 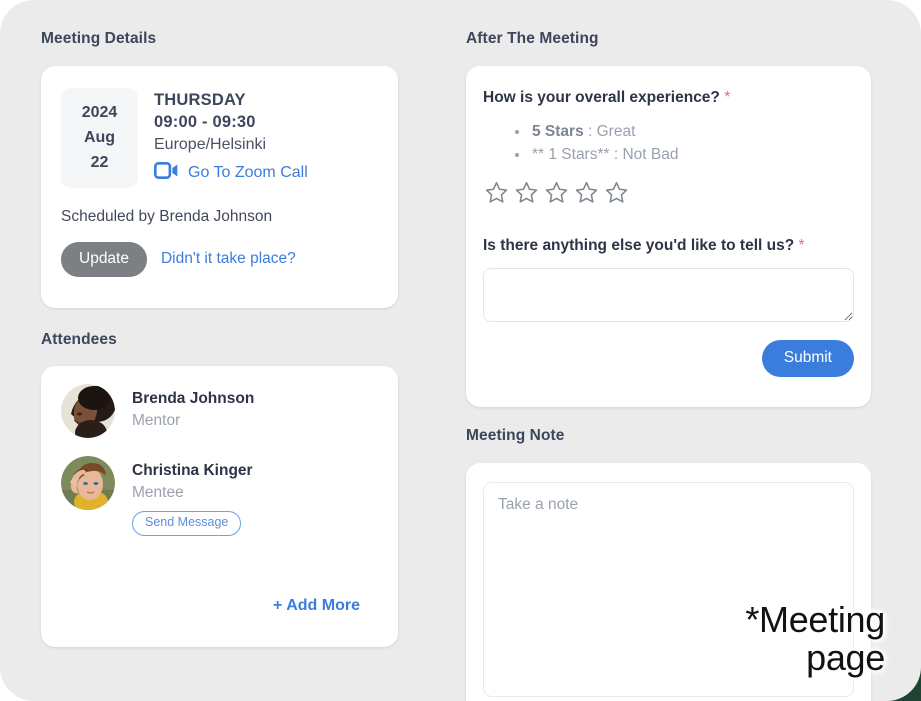 I want to click on feedback-textarea, so click(x=668, y=295).